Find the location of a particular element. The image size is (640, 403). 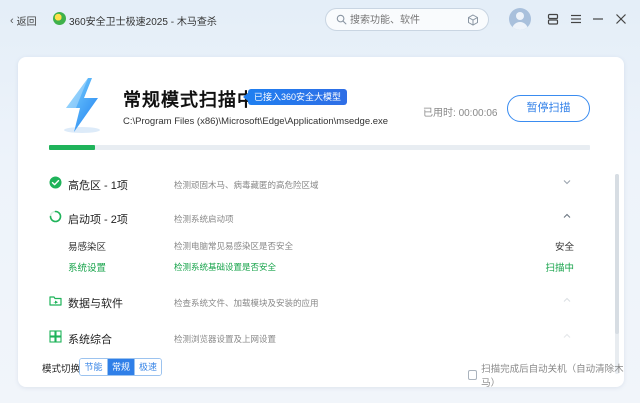

search-icon is located at coordinates (341, 19).